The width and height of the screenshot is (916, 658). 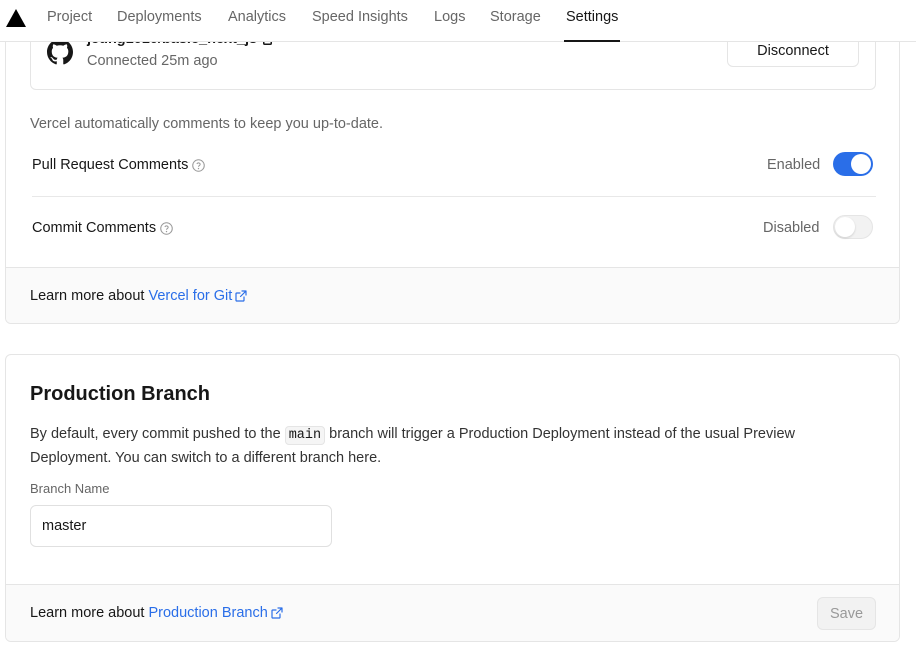 I want to click on commit-comments-status: Disabled, so click(x=791, y=228).